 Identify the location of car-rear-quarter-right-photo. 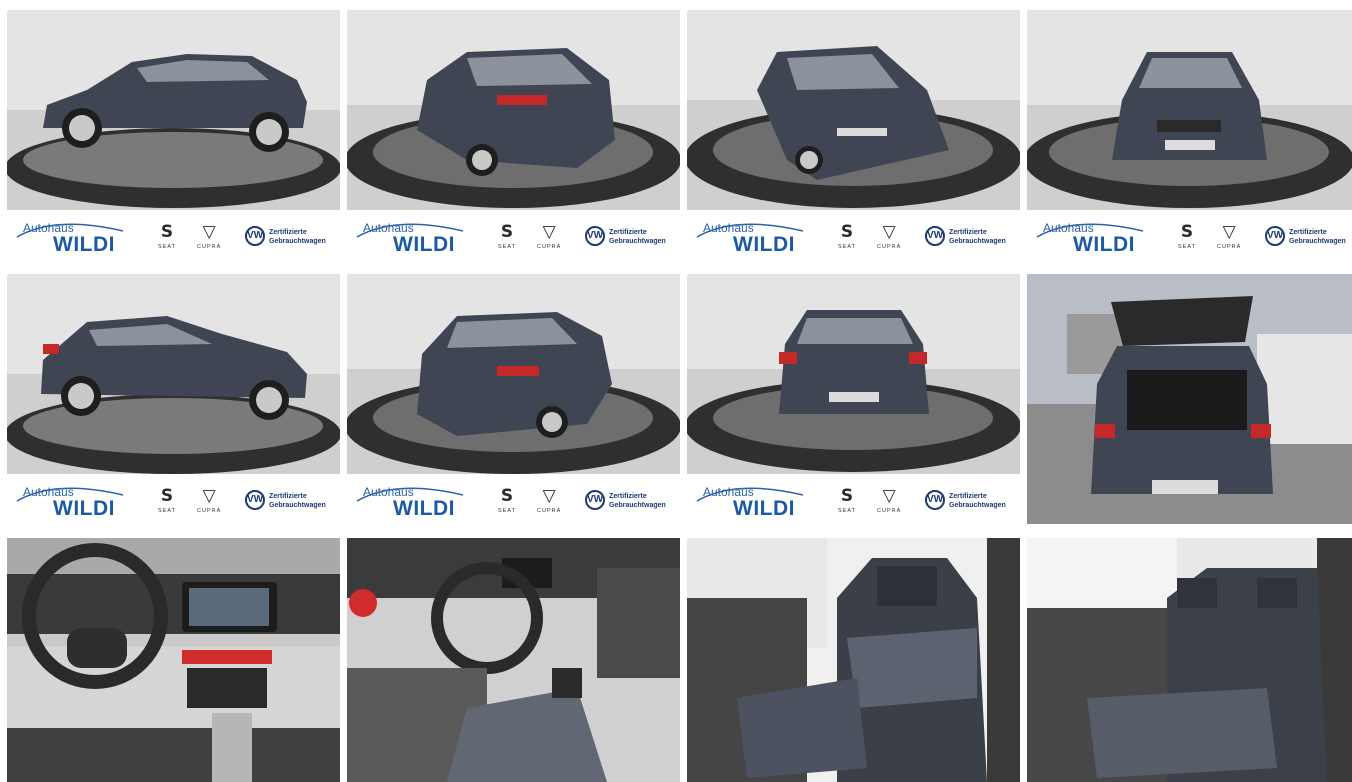
(513, 374).